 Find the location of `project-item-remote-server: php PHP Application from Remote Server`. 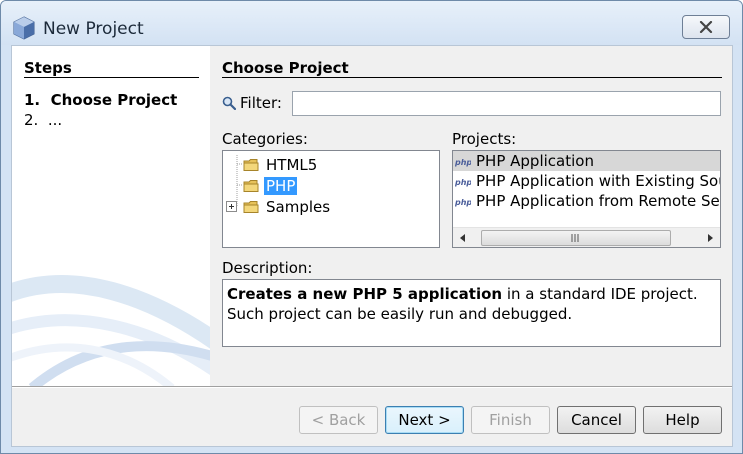

project-item-remote-server: php PHP Application from Remote Server is located at coordinates (586, 201).